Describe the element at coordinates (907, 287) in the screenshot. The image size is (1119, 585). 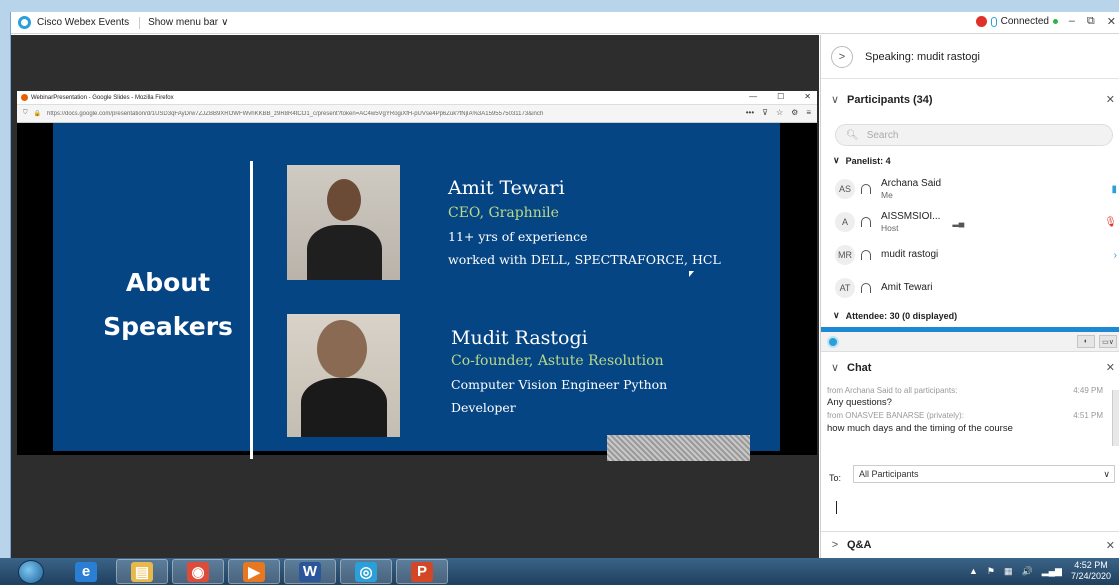
I see `participant-name: Amit Tewari` at that location.